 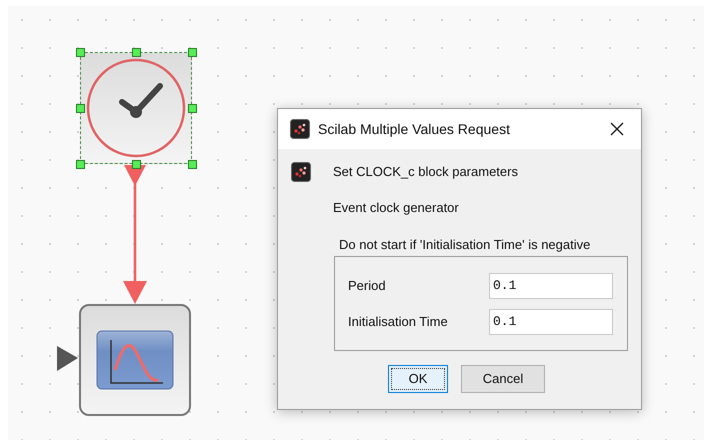 I want to click on ok-button: OK, so click(x=418, y=379).